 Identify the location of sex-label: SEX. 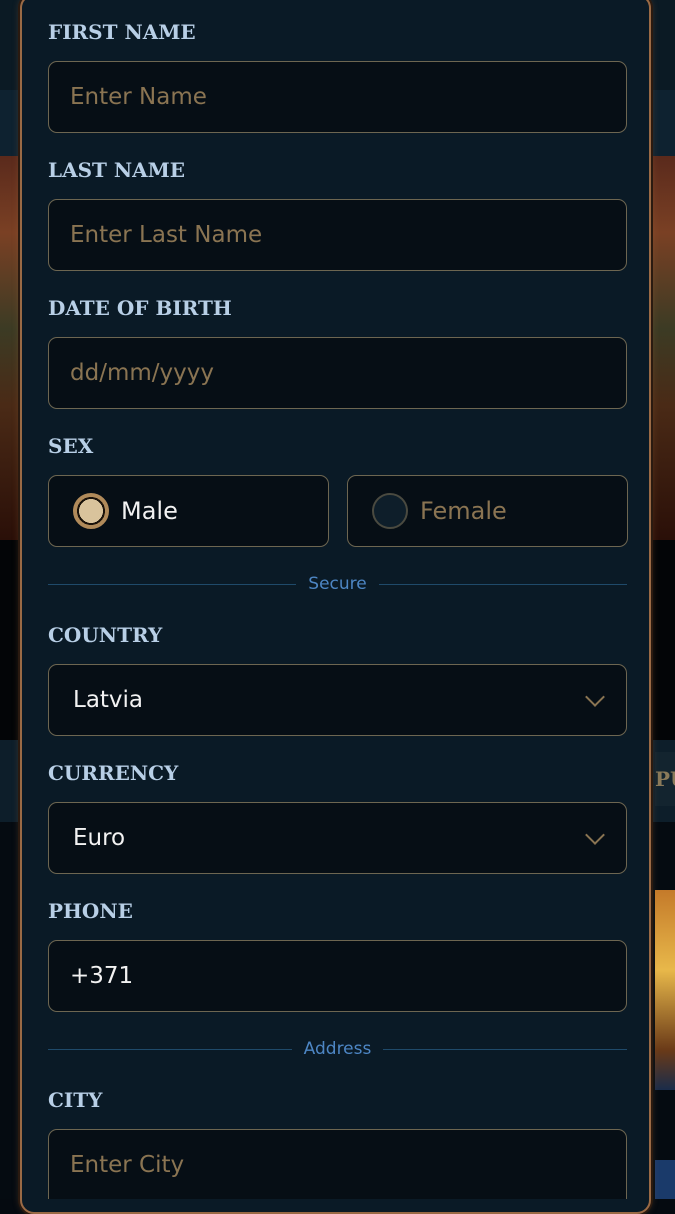
(71, 446).